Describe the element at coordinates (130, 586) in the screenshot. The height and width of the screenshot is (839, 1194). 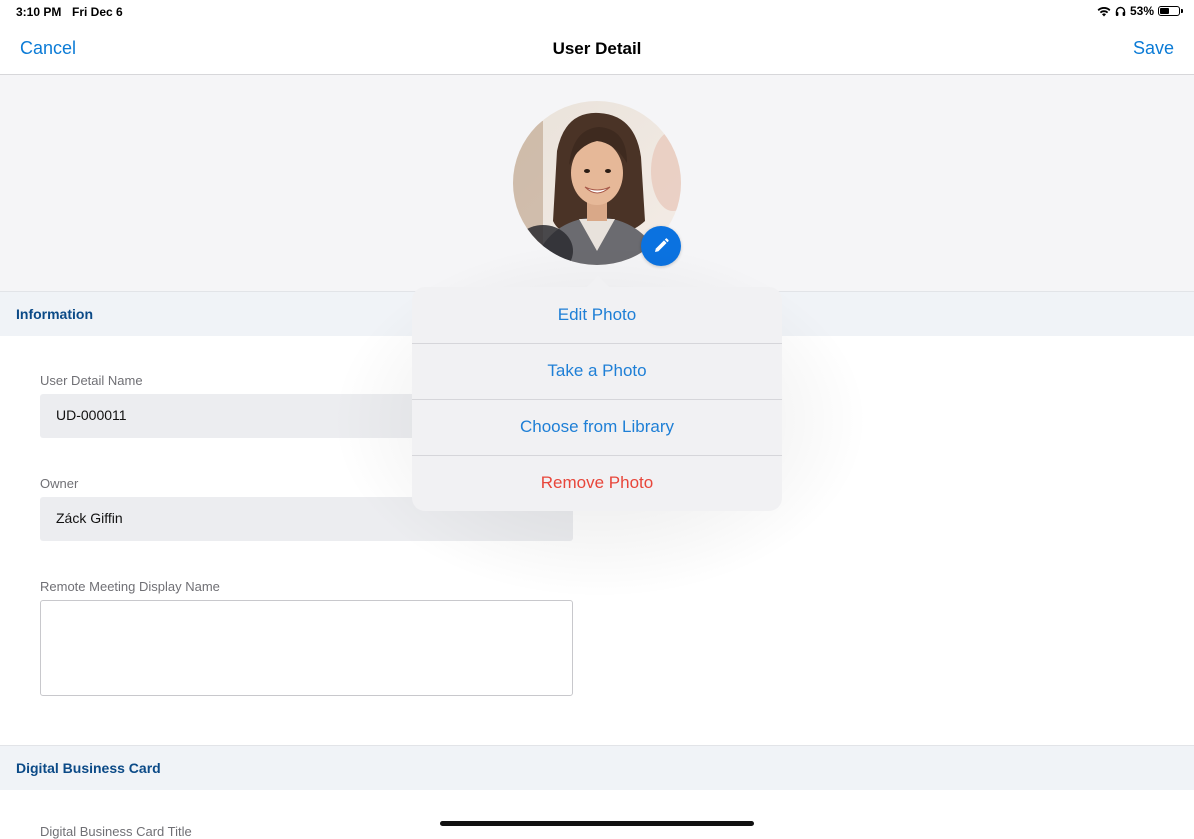
I see `remote-meeting-display-name-label: Remote Meeting Display Name` at that location.